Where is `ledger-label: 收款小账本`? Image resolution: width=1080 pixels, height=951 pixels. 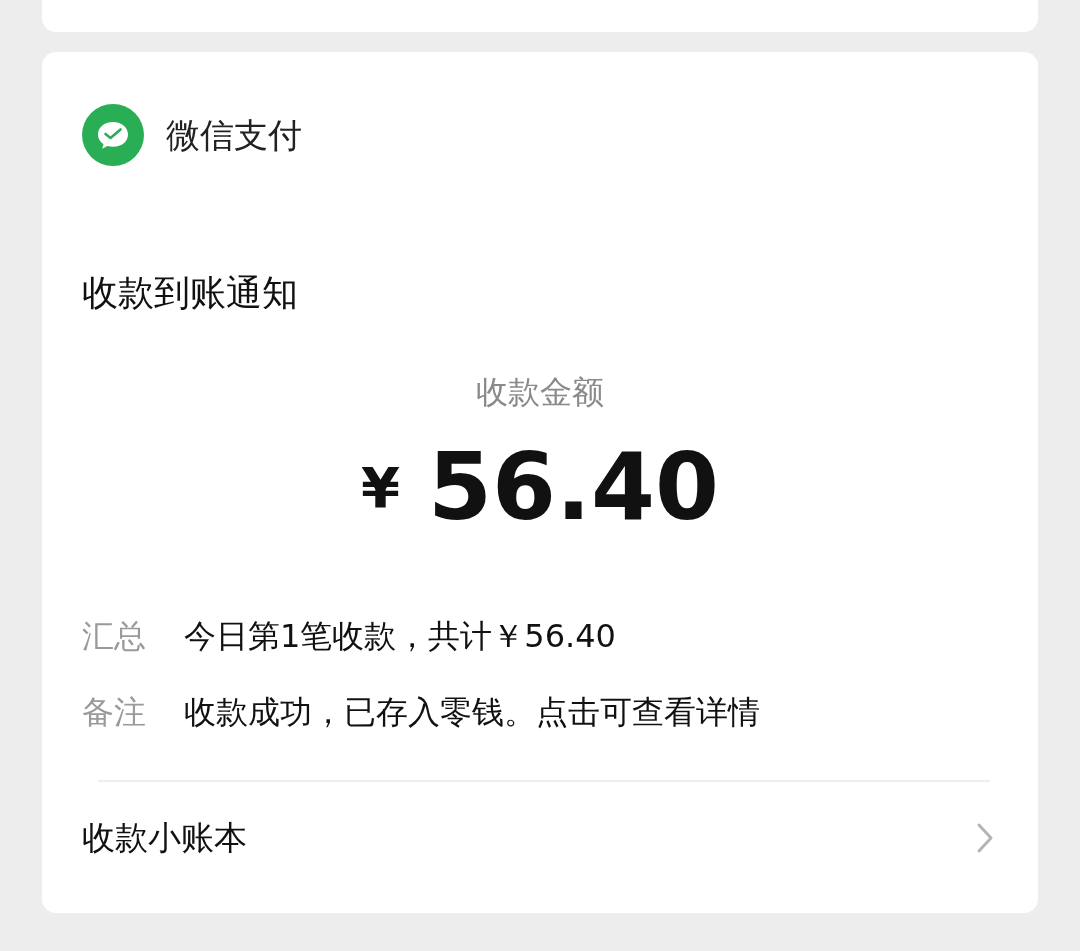
ledger-label: 收款小账本 is located at coordinates (164, 838).